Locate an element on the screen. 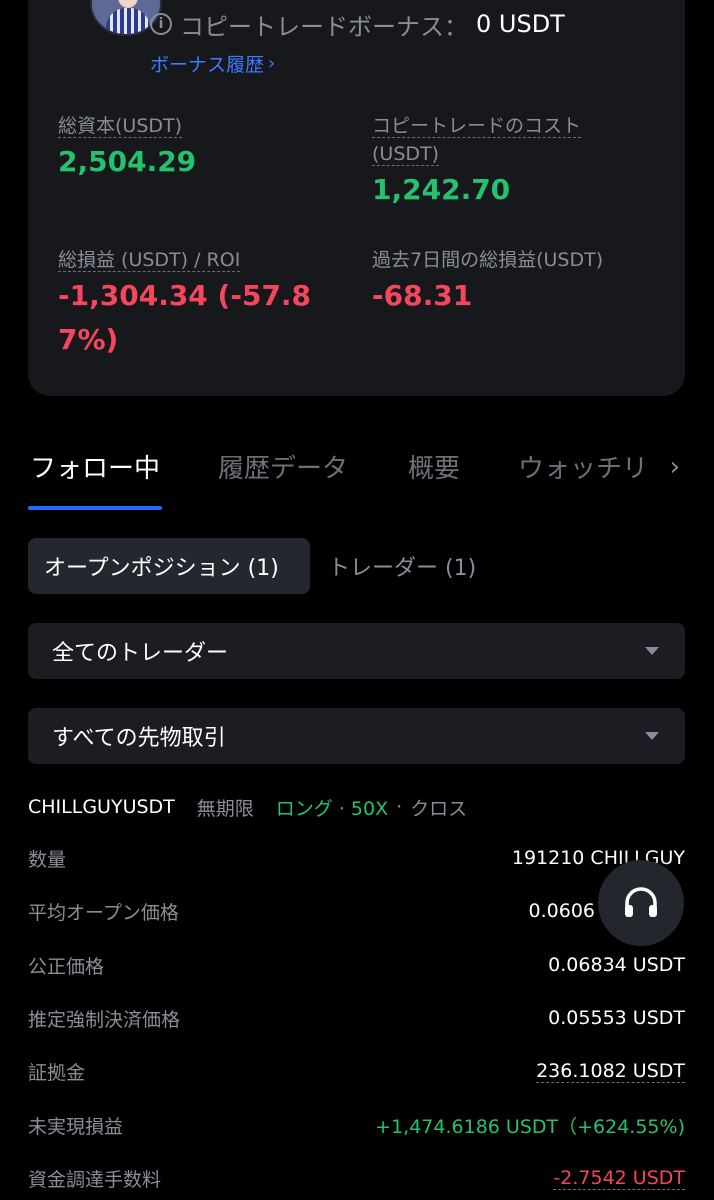 This screenshot has width=714, height=1200. position-symbol: CHILLGUYUSDT is located at coordinates (101, 807).